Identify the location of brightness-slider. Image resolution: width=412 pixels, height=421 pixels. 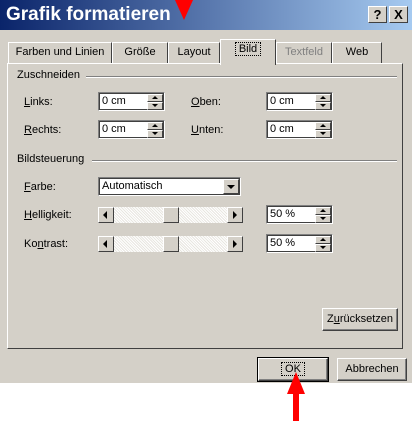
(170, 215).